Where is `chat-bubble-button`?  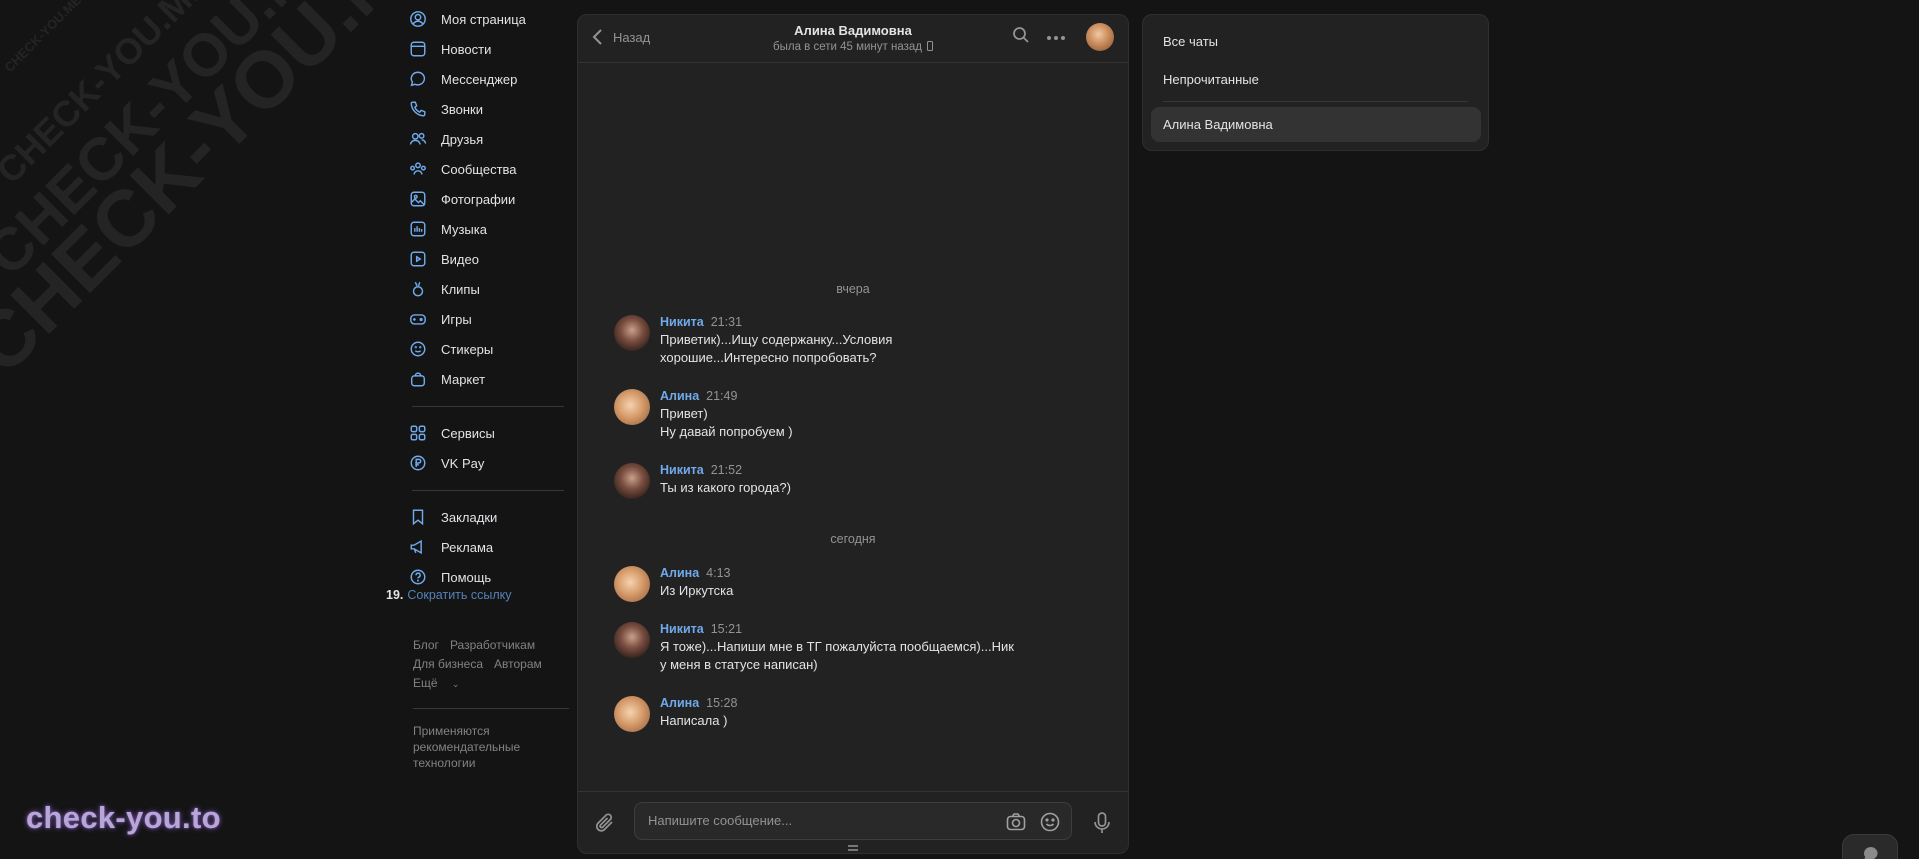
chat-bubble-button is located at coordinates (1870, 846).